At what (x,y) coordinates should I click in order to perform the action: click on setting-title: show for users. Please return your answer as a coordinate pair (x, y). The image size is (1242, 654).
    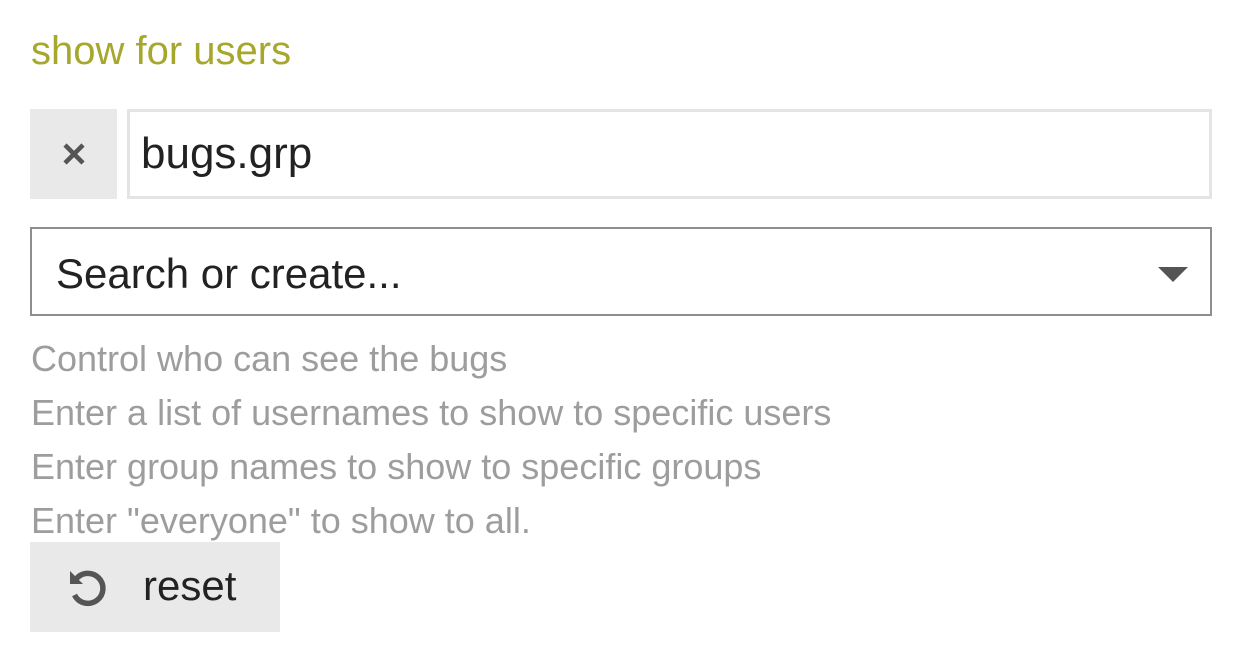
    Looking at the image, I should click on (161, 51).